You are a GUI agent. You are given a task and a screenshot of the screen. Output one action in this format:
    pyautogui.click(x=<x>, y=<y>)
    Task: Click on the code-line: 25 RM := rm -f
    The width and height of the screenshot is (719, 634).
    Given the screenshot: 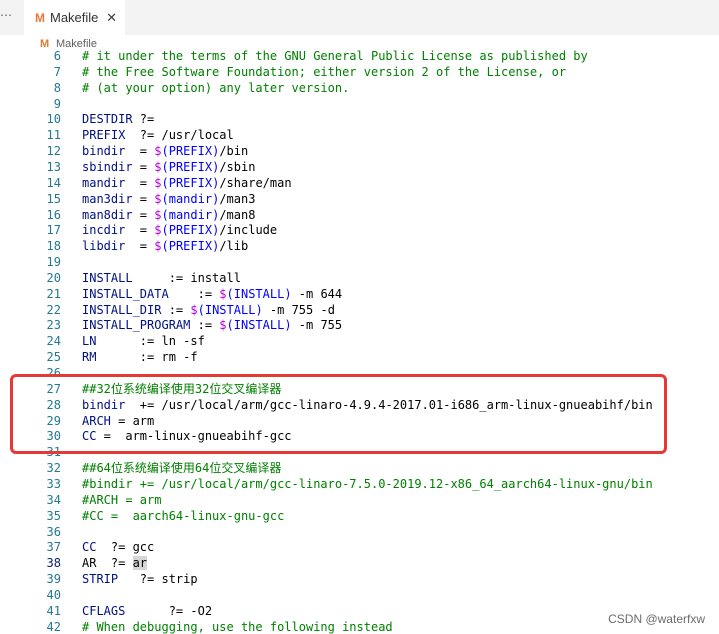 What is the action you would take?
    pyautogui.click(x=359, y=357)
    